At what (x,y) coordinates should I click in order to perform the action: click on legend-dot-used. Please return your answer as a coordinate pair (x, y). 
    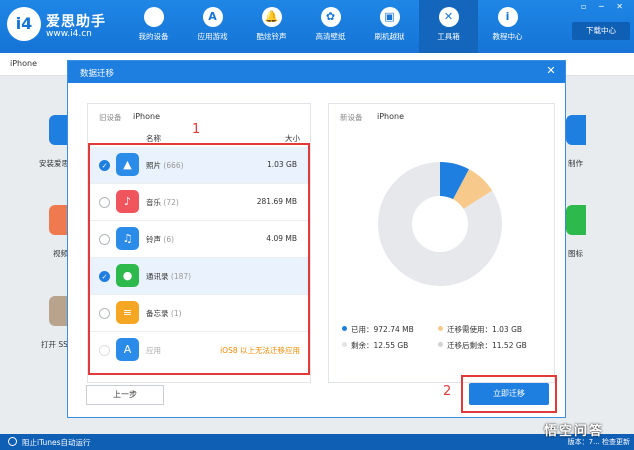
    Looking at the image, I should click on (344, 328).